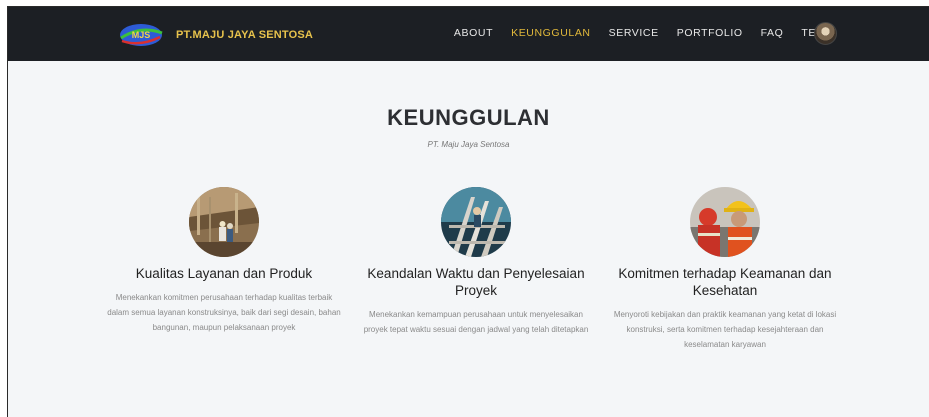 This screenshot has height=417, width=929. What do you see at coordinates (473, 33) in the screenshot?
I see `nav-item-about: ABOUT` at bounding box center [473, 33].